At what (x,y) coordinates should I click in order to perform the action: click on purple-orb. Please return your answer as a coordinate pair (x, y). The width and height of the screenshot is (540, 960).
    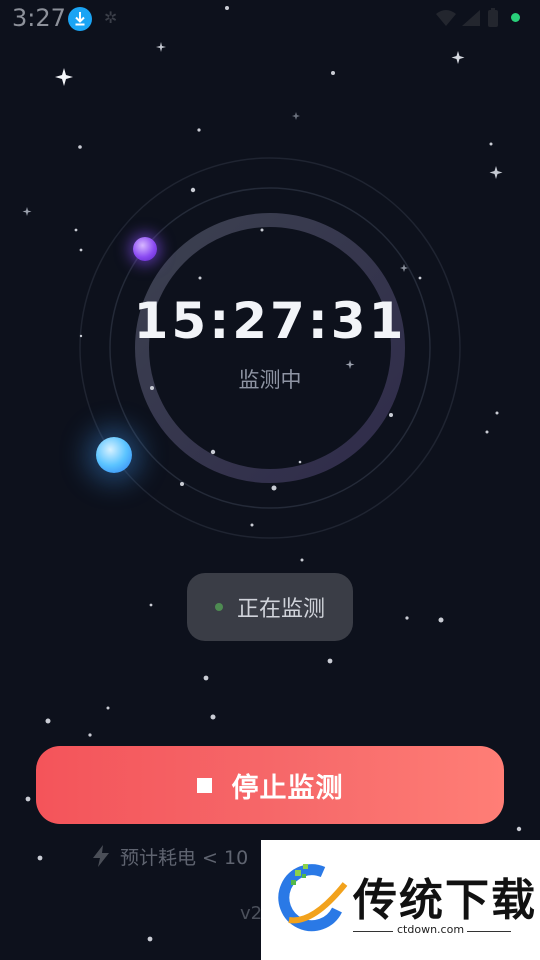
    Looking at the image, I should click on (145, 249).